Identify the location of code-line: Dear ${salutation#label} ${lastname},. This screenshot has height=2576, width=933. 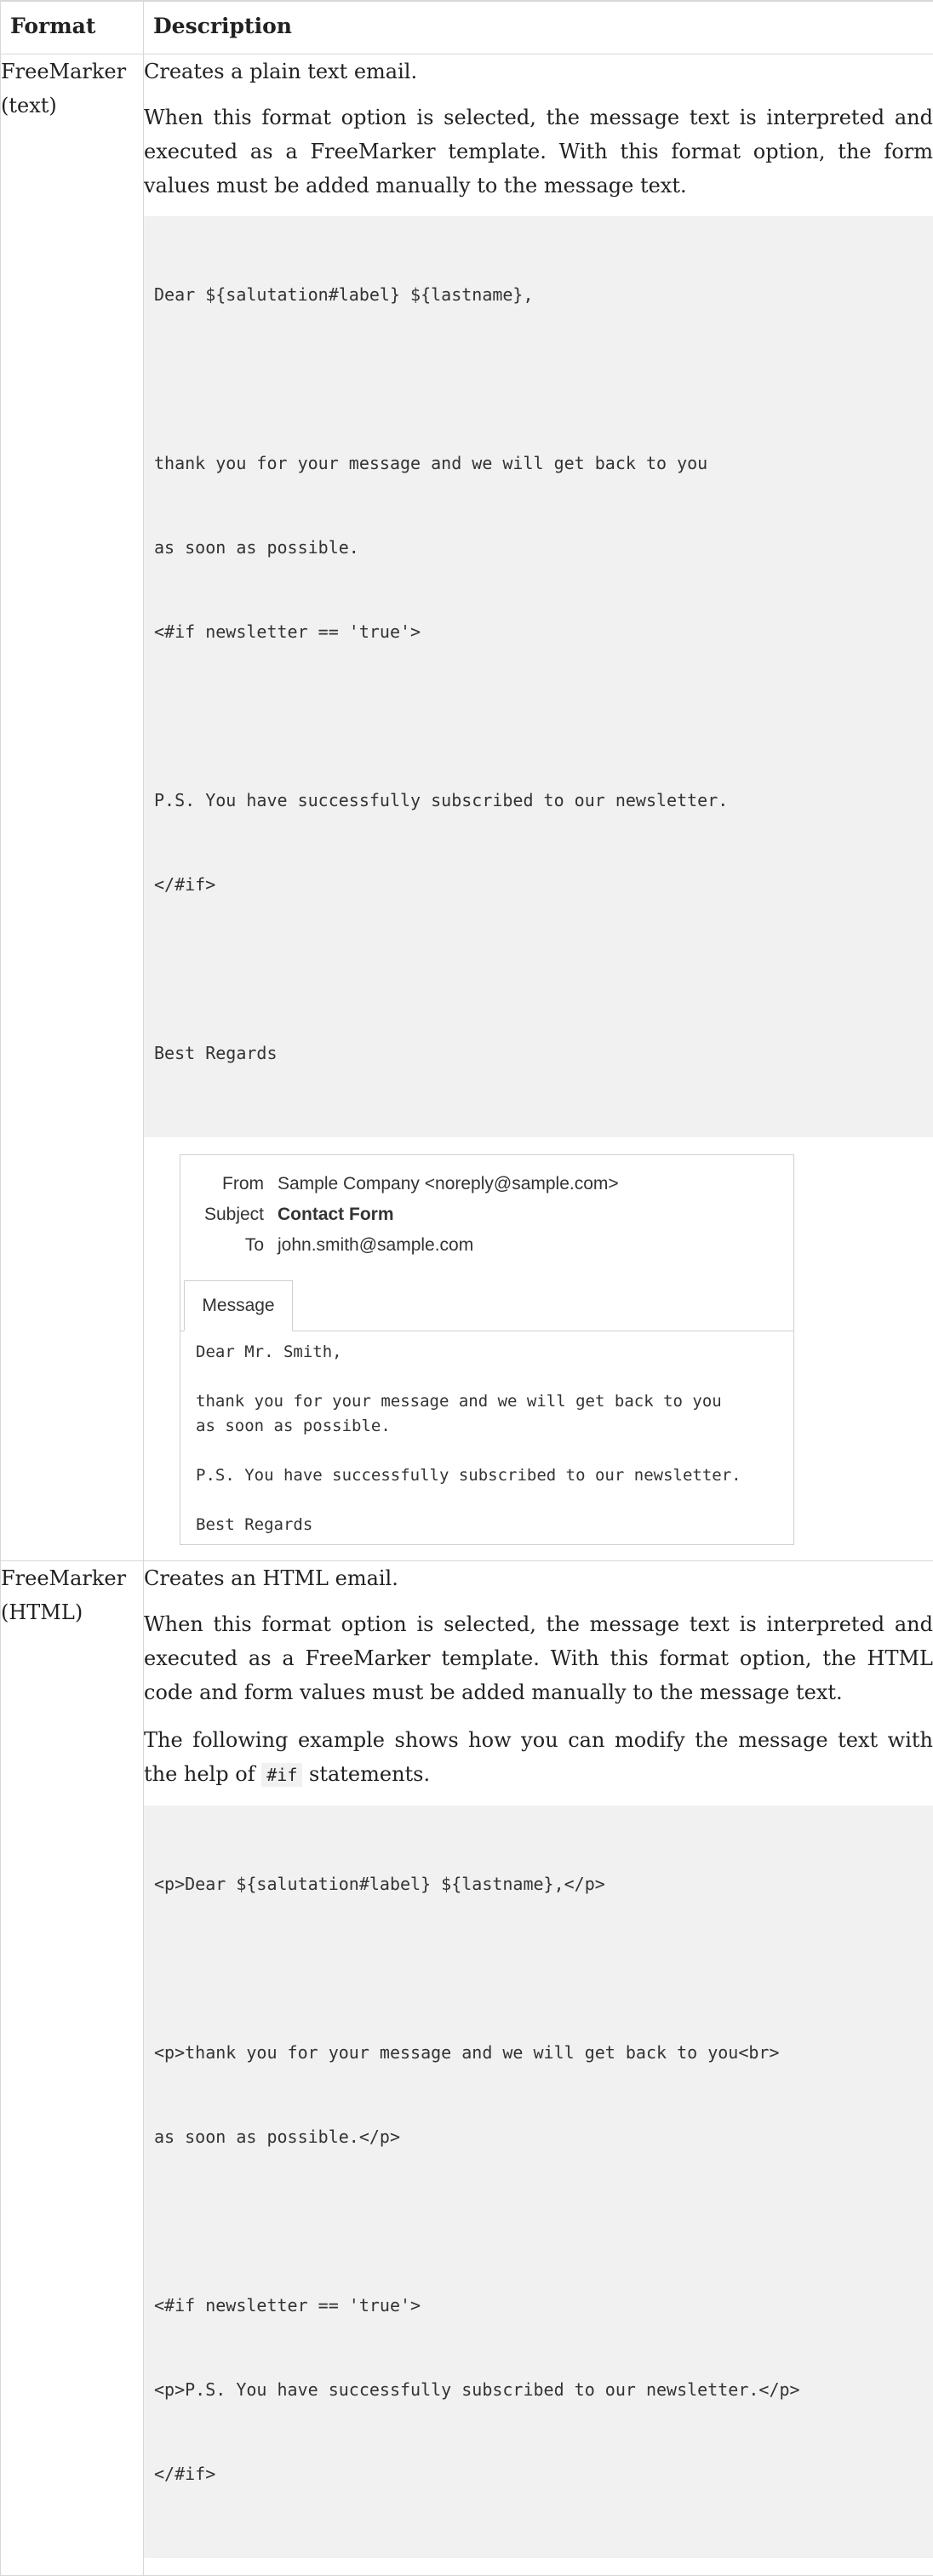
(538, 295).